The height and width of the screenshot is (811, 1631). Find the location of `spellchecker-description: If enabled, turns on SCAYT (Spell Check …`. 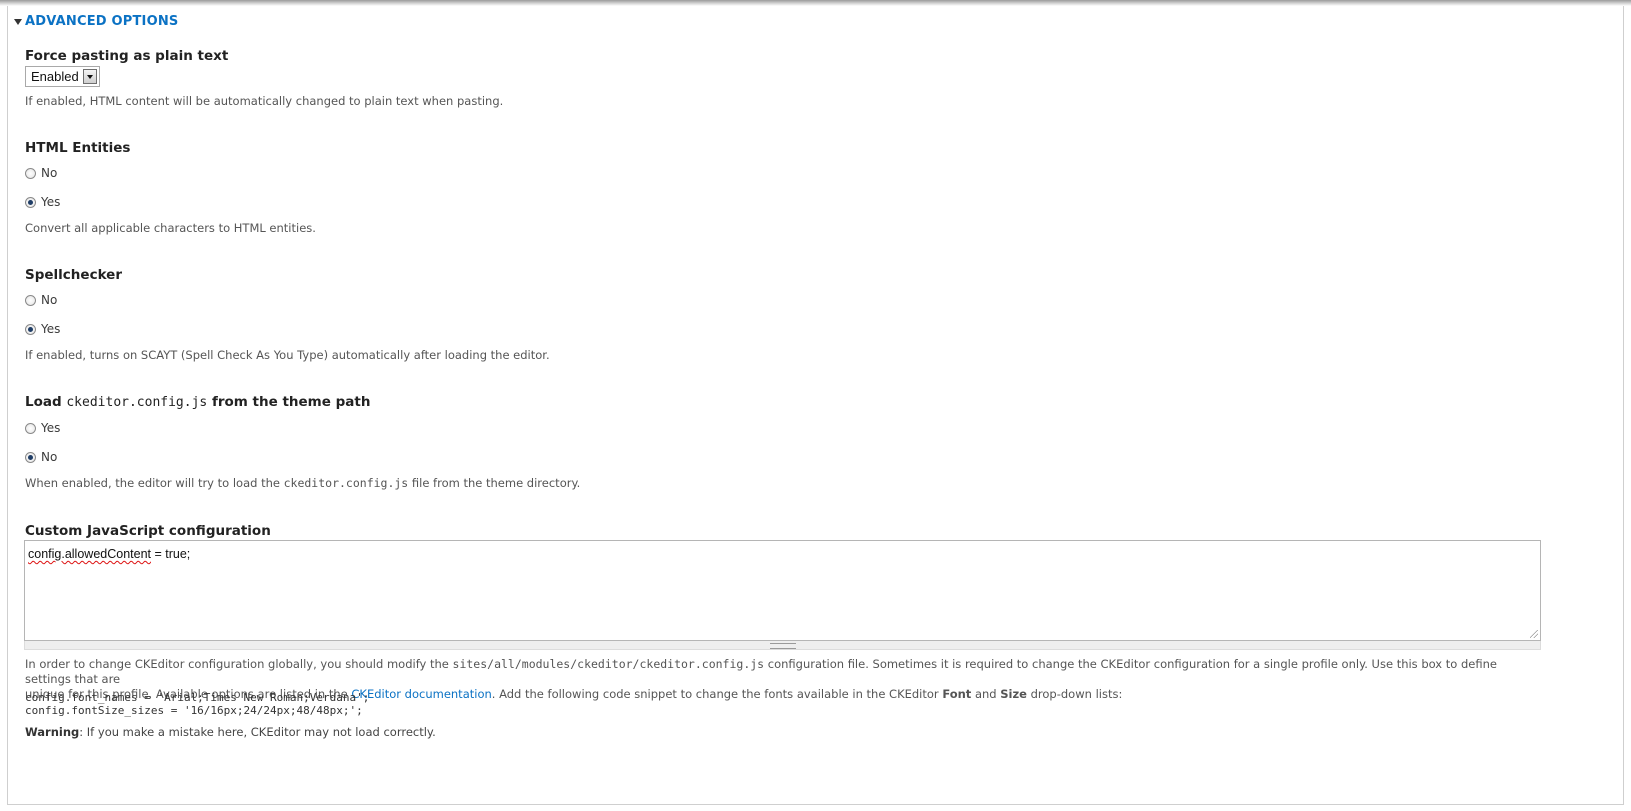

spellchecker-description: If enabled, turns on SCAYT (Spell Check … is located at coordinates (287, 355).